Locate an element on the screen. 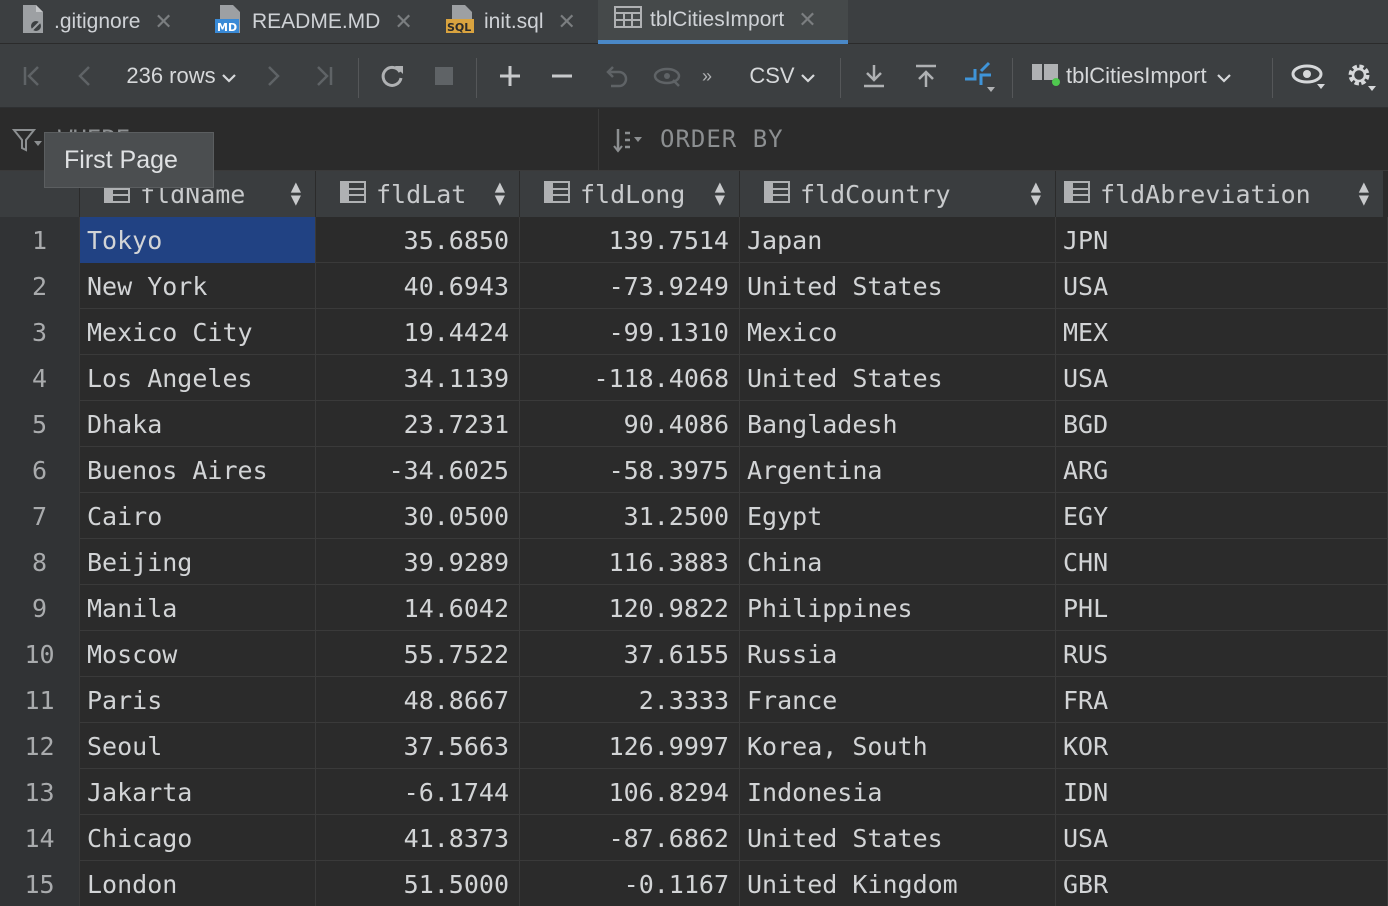  cell-fldlat: 34.1139 is located at coordinates (418, 378).